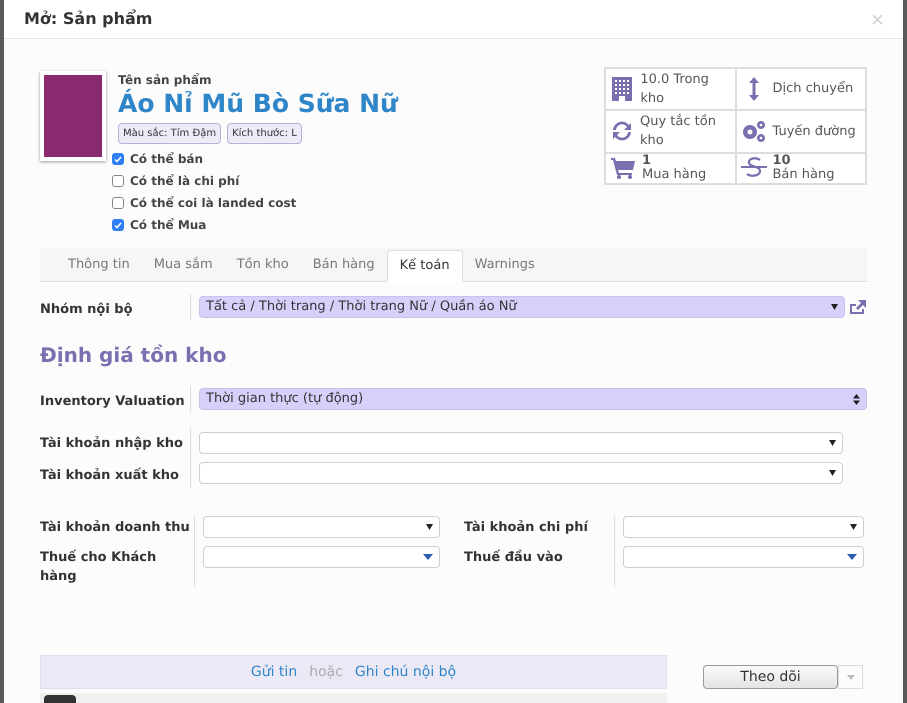 The height and width of the screenshot is (703, 907). Describe the element at coordinates (262, 265) in the screenshot. I see `tab: Tồn kho` at that location.